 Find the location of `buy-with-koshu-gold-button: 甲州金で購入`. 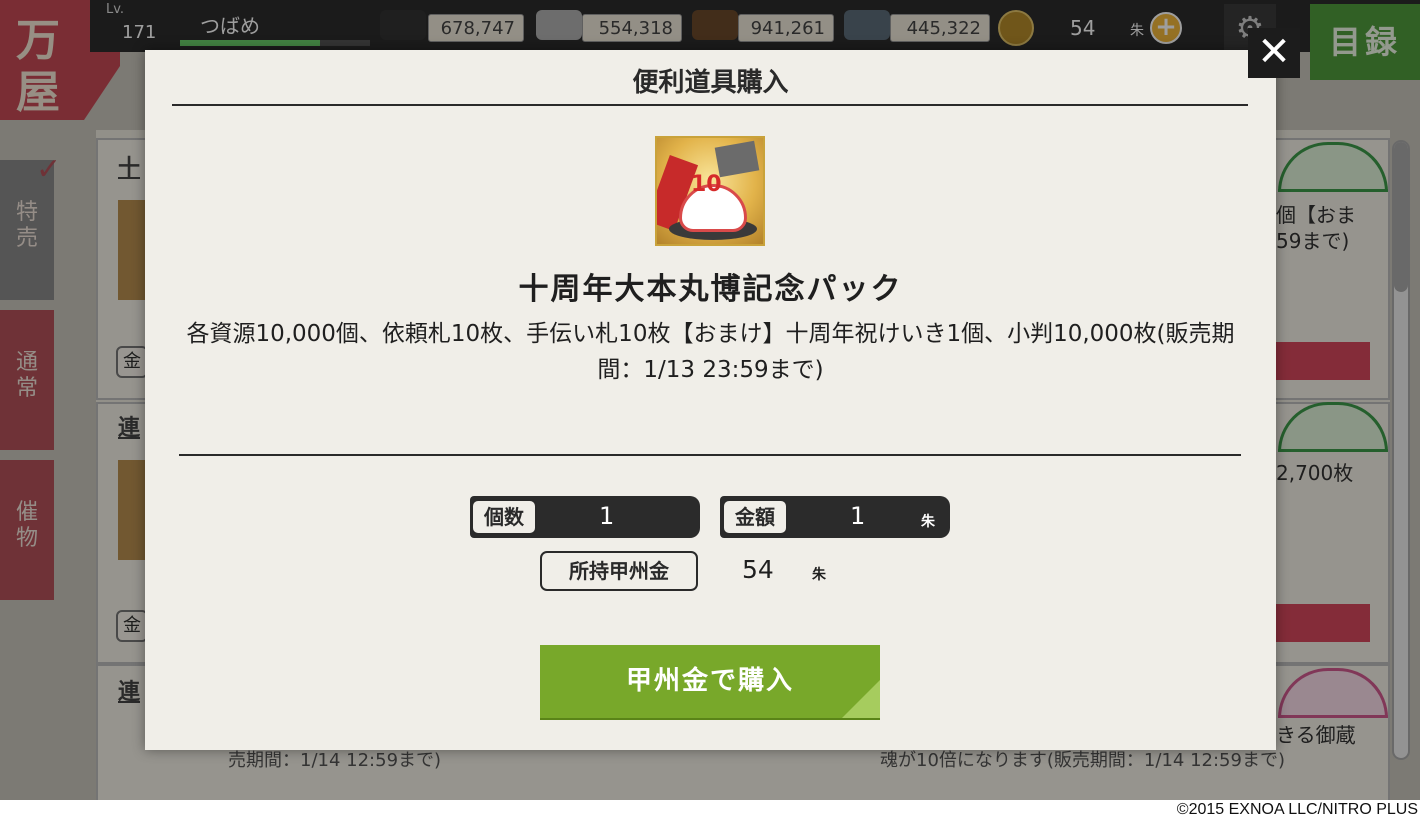

buy-with-koshu-gold-button: 甲州金で購入 is located at coordinates (710, 681).